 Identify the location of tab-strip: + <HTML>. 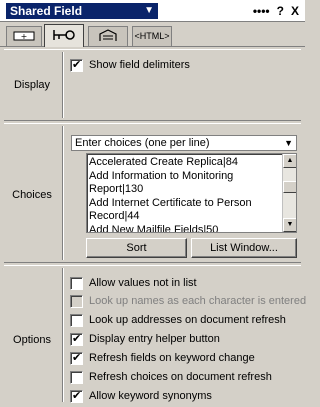
(152, 34).